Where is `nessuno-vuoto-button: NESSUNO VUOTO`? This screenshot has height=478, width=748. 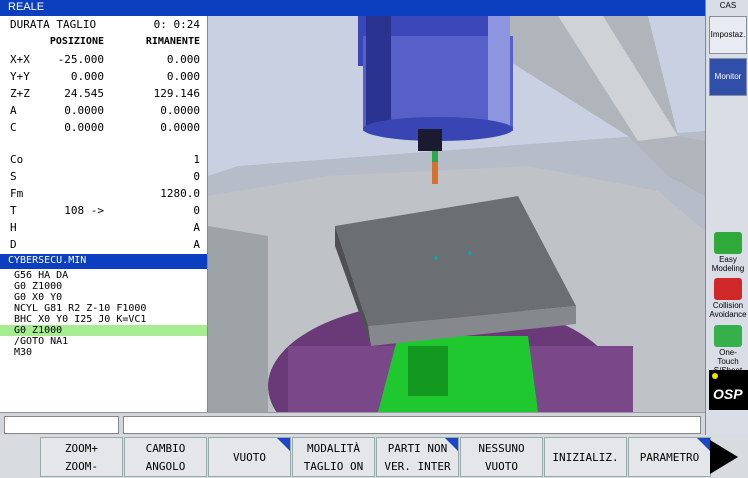 nessuno-vuoto-button: NESSUNO VUOTO is located at coordinates (501, 457).